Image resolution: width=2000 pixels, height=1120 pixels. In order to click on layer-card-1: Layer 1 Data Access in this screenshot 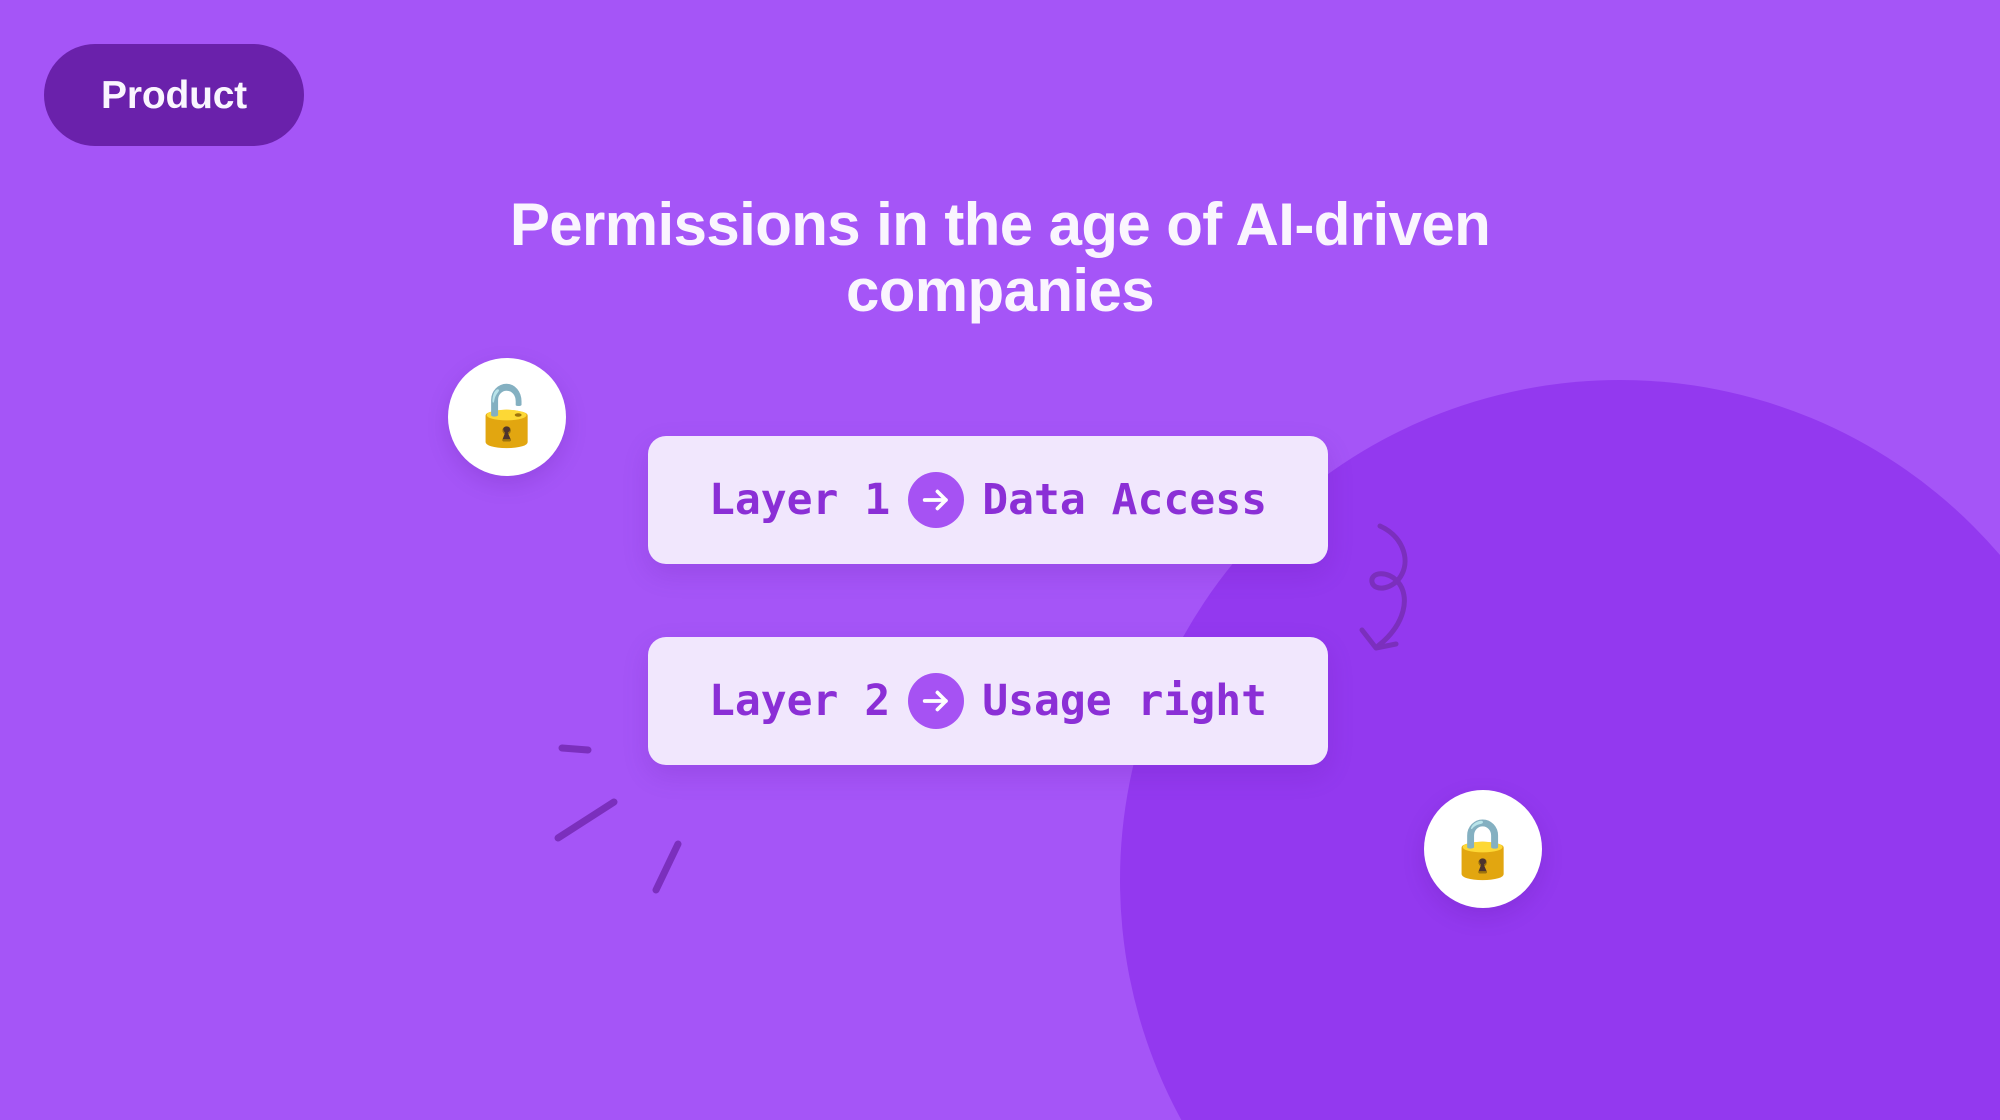, I will do `click(988, 500)`.